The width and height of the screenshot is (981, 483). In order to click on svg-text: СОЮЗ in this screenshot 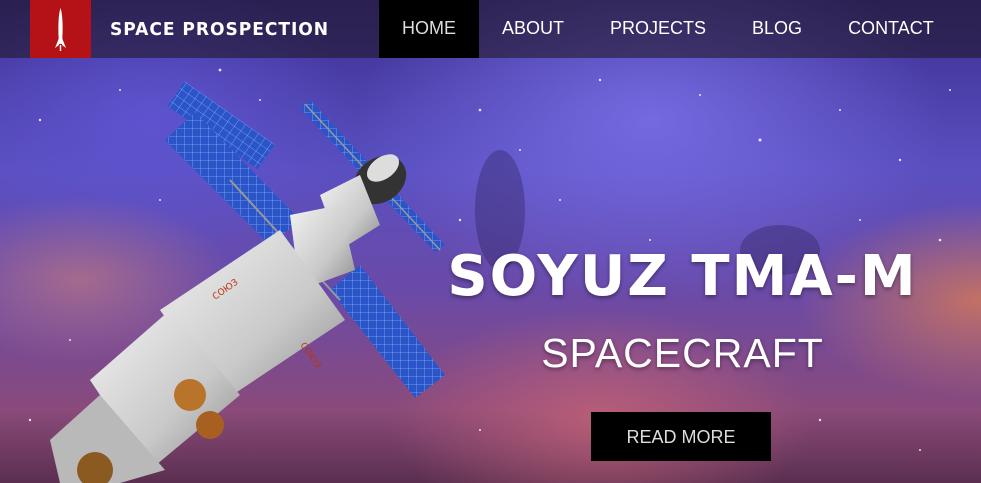, I will do `click(310, 356)`.